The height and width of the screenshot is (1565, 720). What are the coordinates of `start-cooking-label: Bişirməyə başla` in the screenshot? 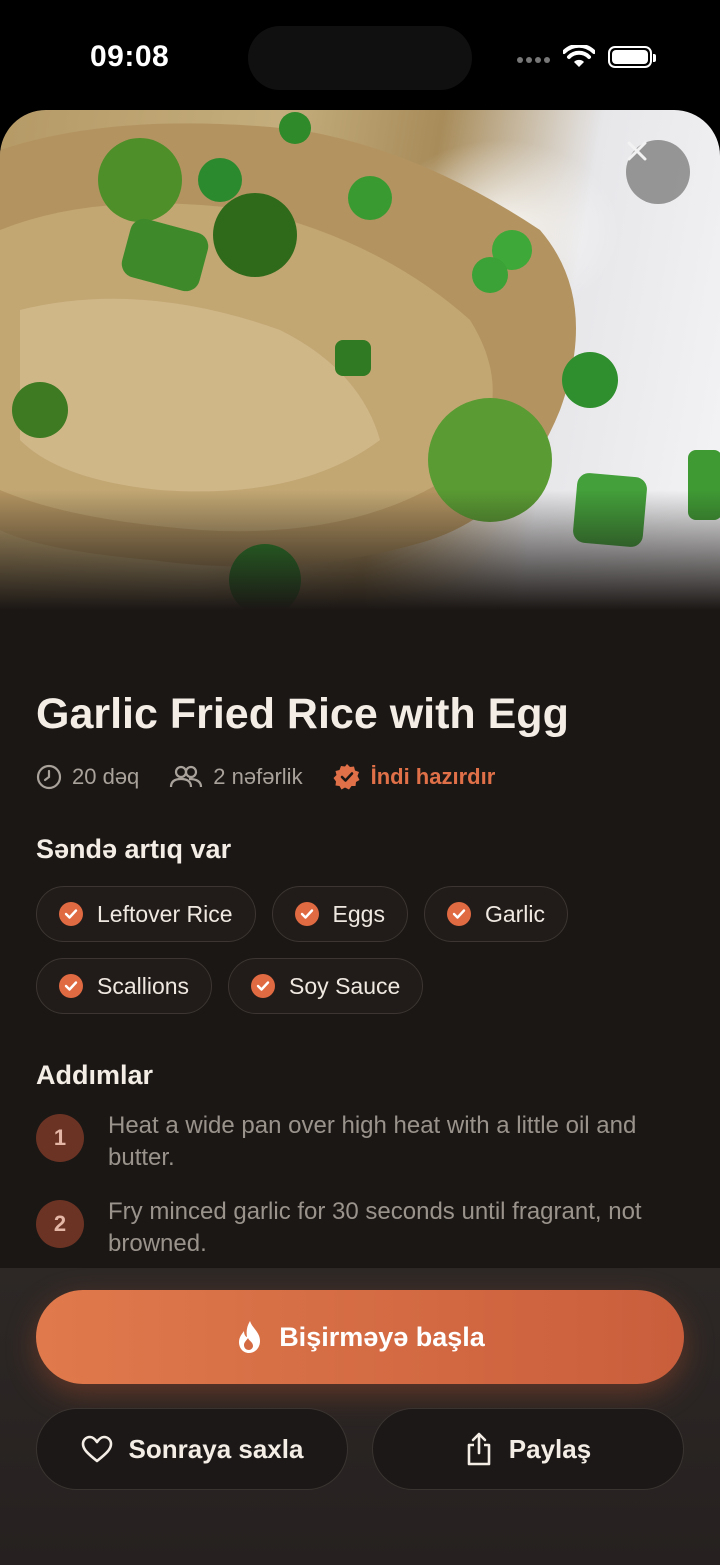 It's located at (382, 1336).